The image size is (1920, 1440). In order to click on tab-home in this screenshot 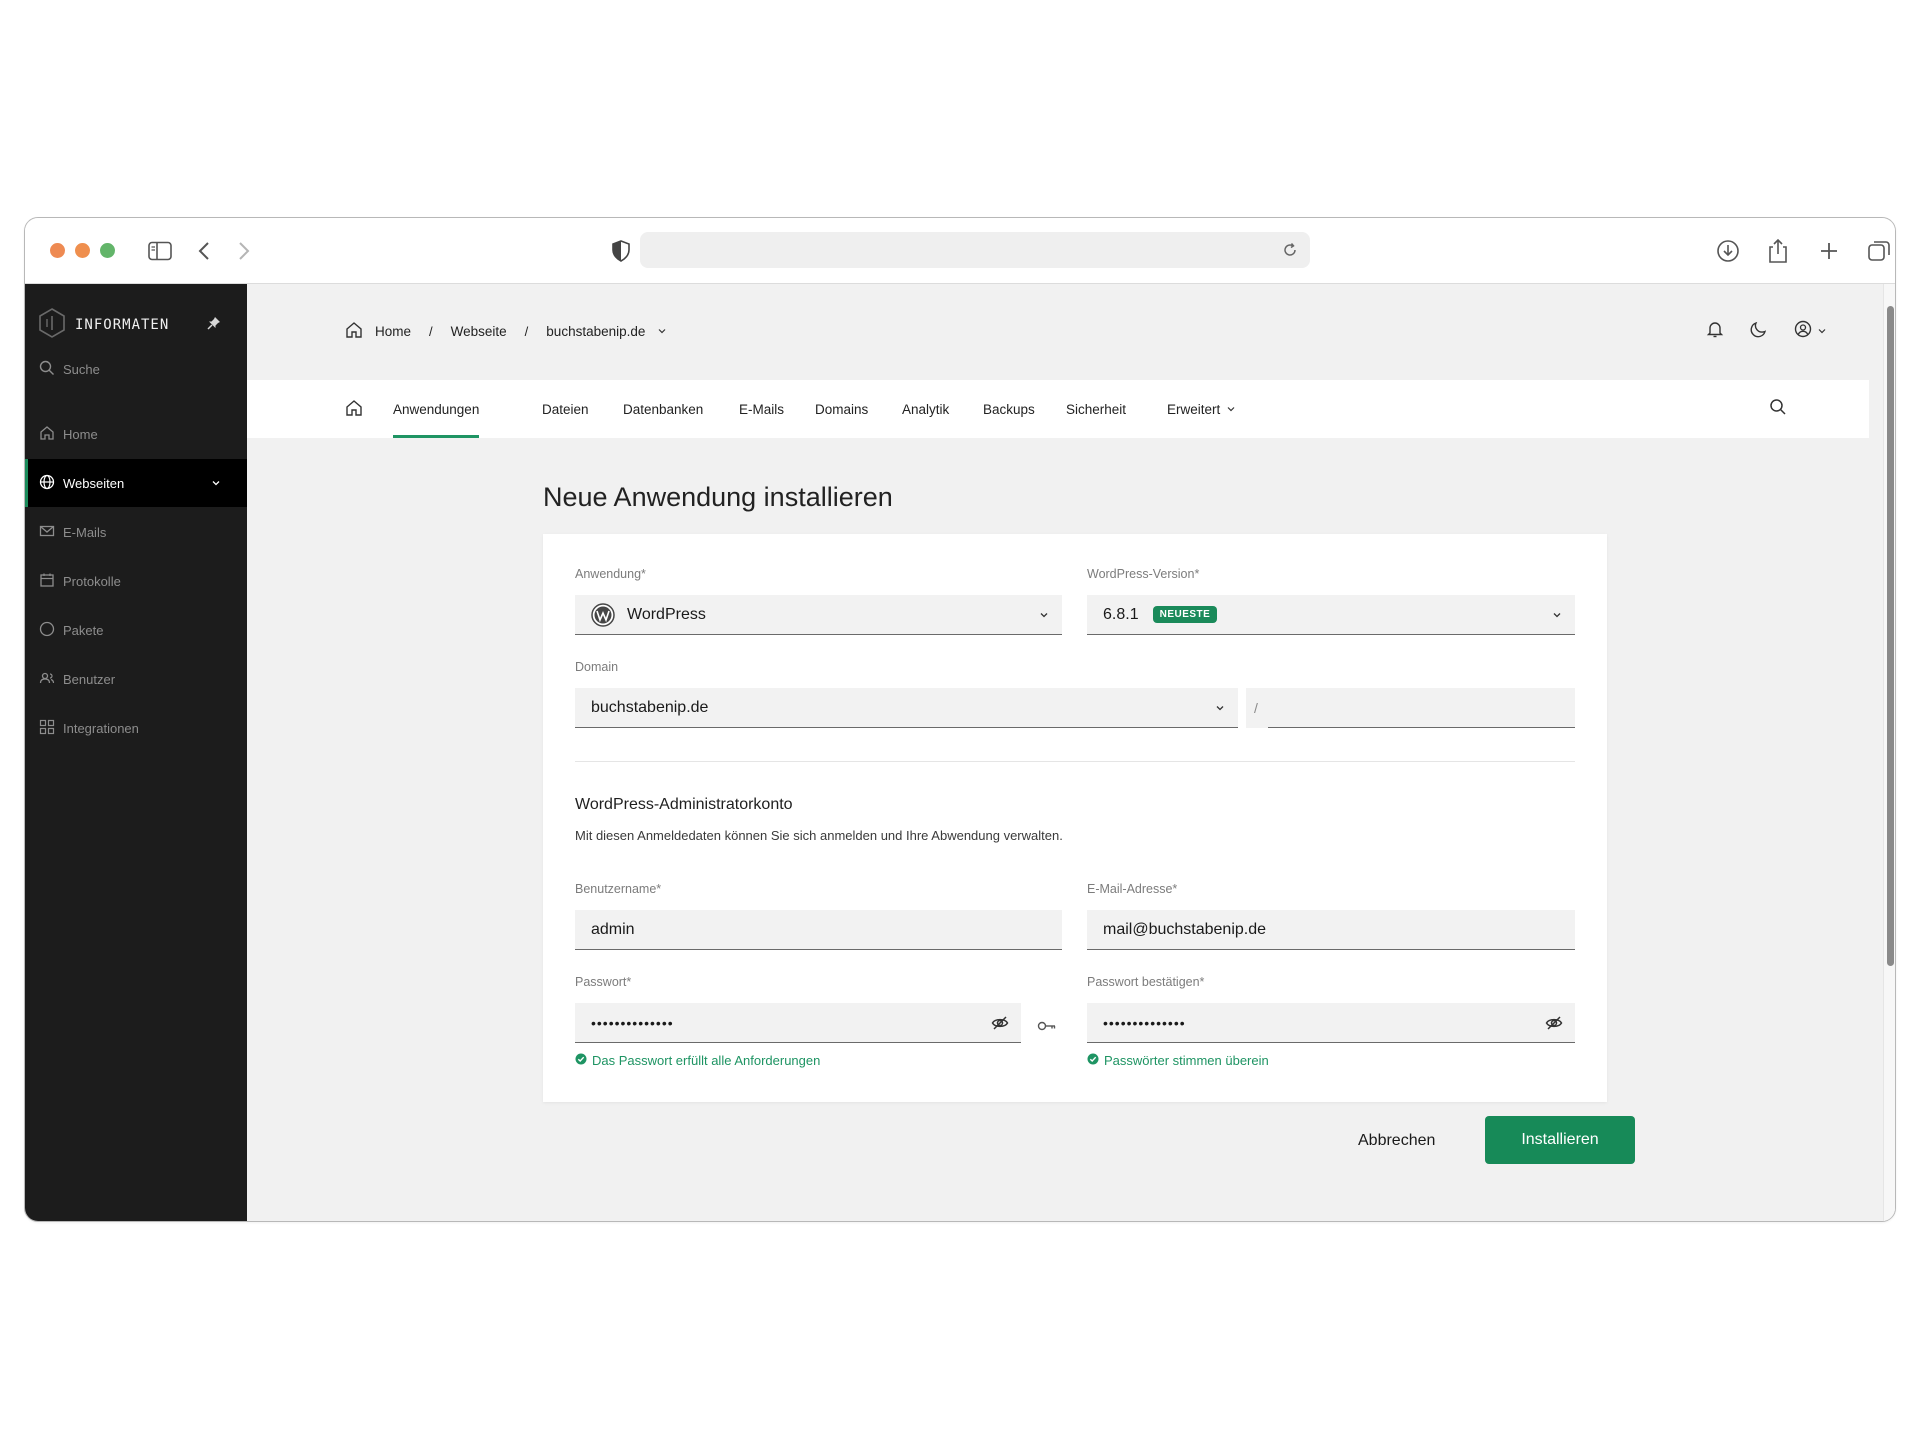, I will do `click(354, 409)`.